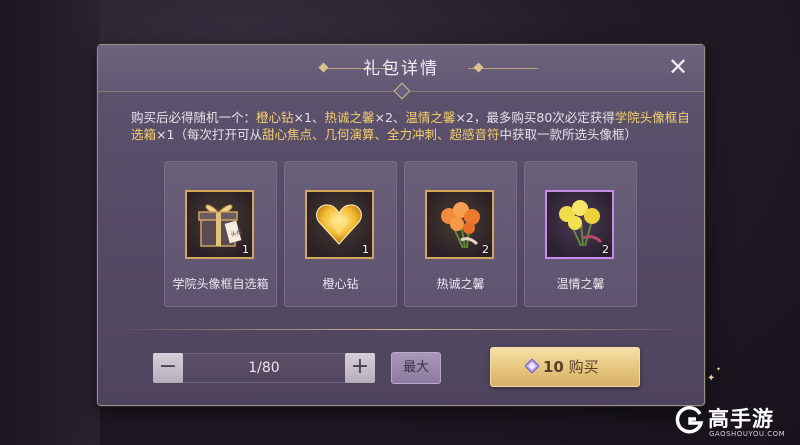  What do you see at coordinates (219, 224) in the screenshot?
I see `item-frame: 头像 1` at bounding box center [219, 224].